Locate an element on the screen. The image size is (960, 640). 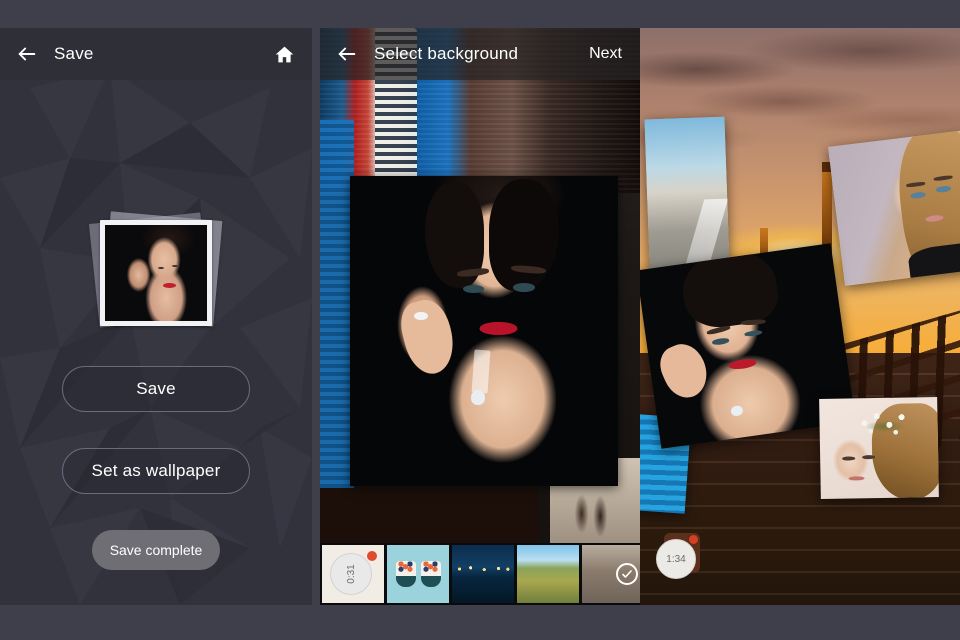
preview-photo is located at coordinates (156, 273).